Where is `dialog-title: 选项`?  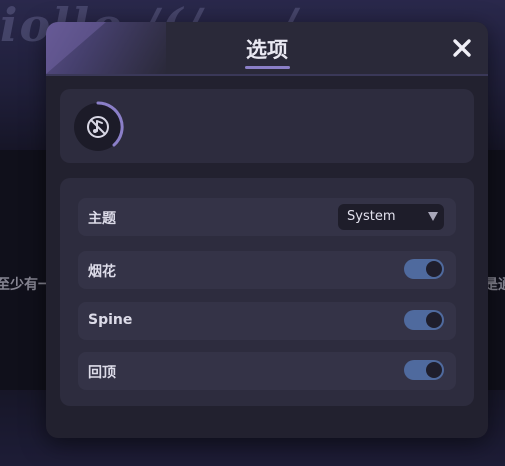
dialog-title: 选项 is located at coordinates (267, 50).